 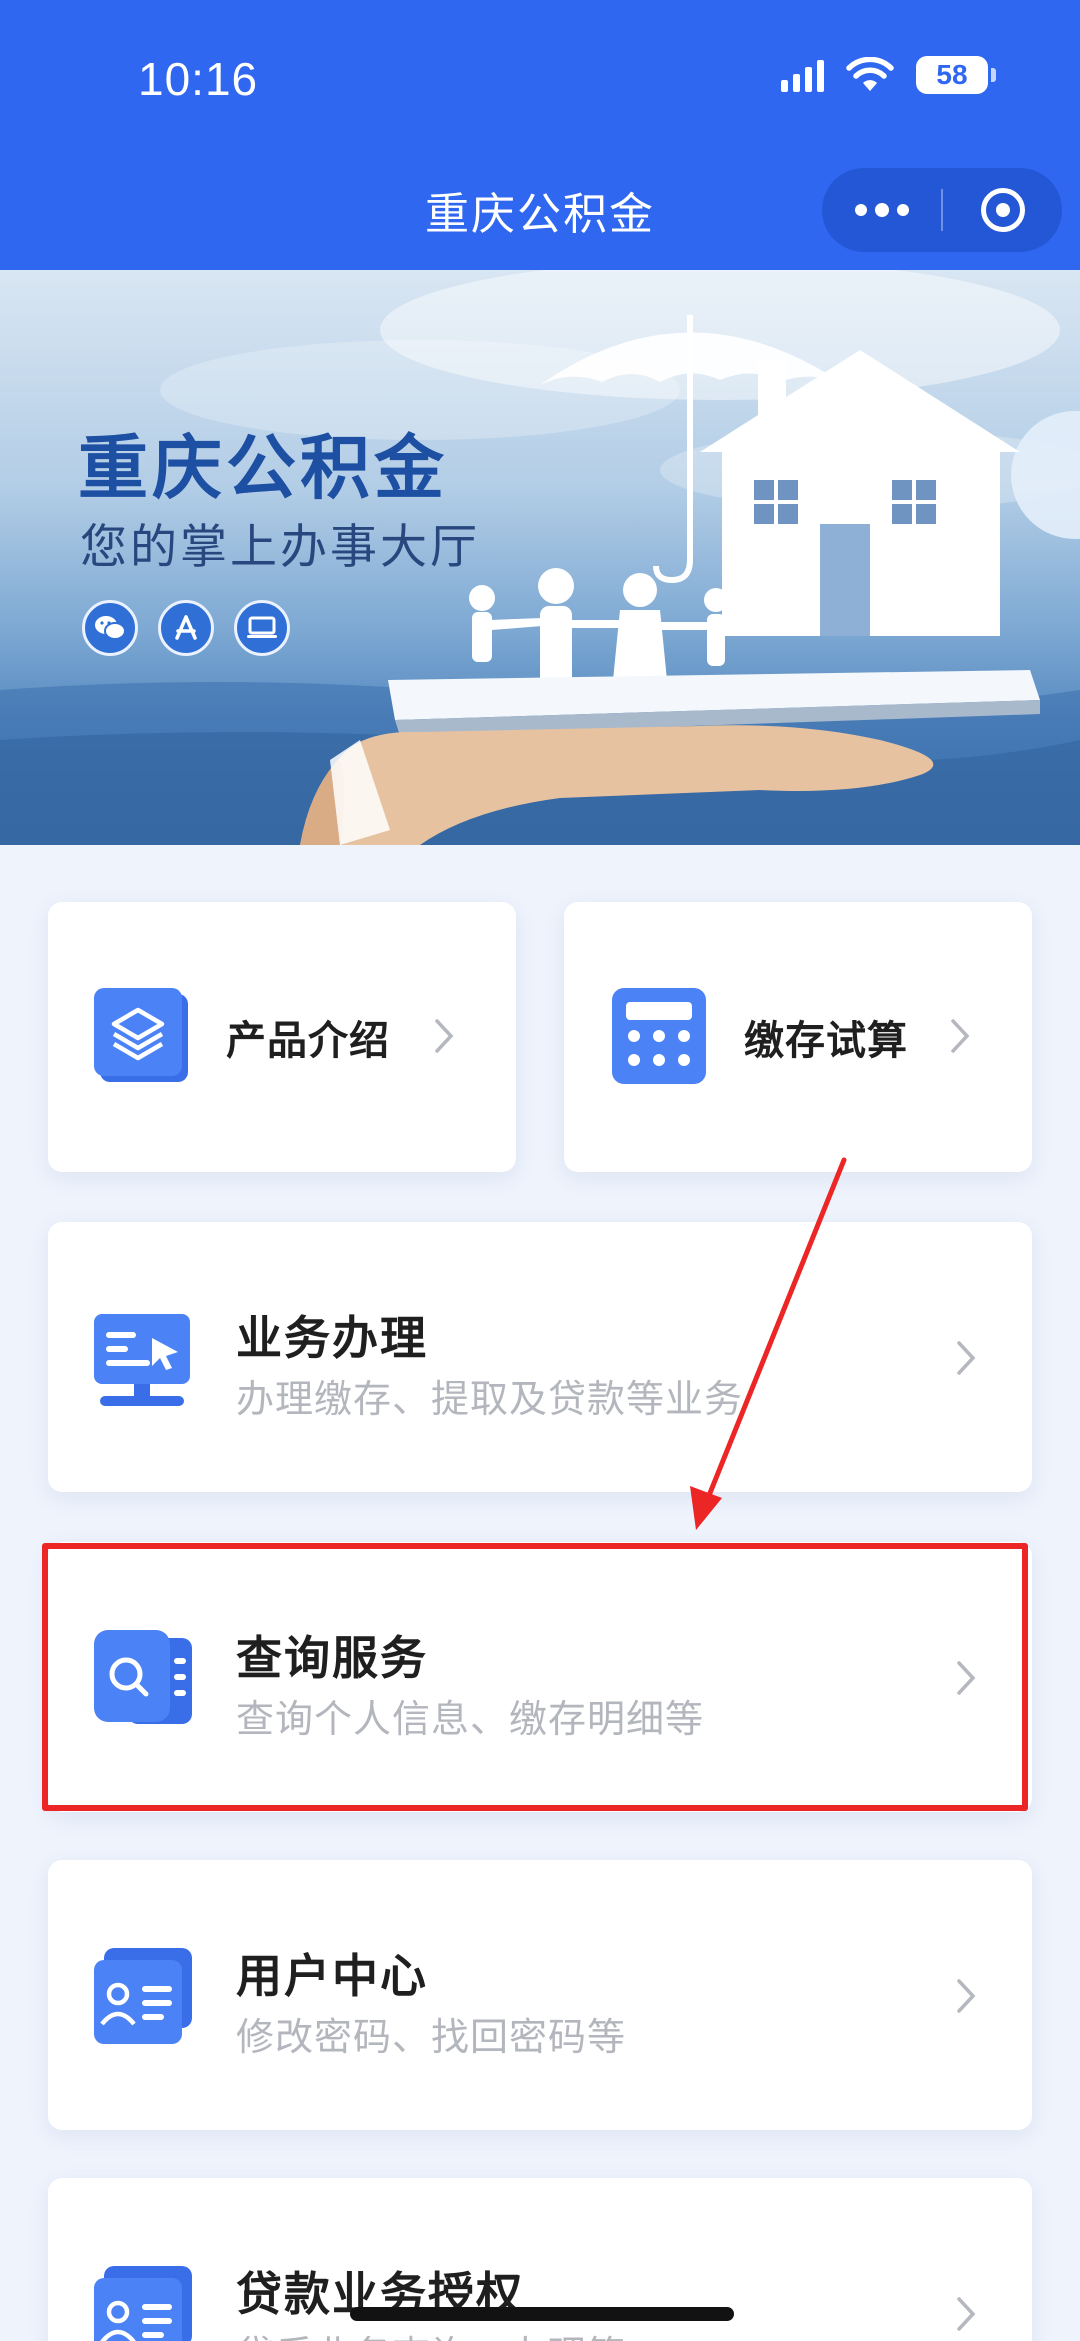 What do you see at coordinates (768, 1343) in the screenshot?
I see `annotation-arrow` at bounding box center [768, 1343].